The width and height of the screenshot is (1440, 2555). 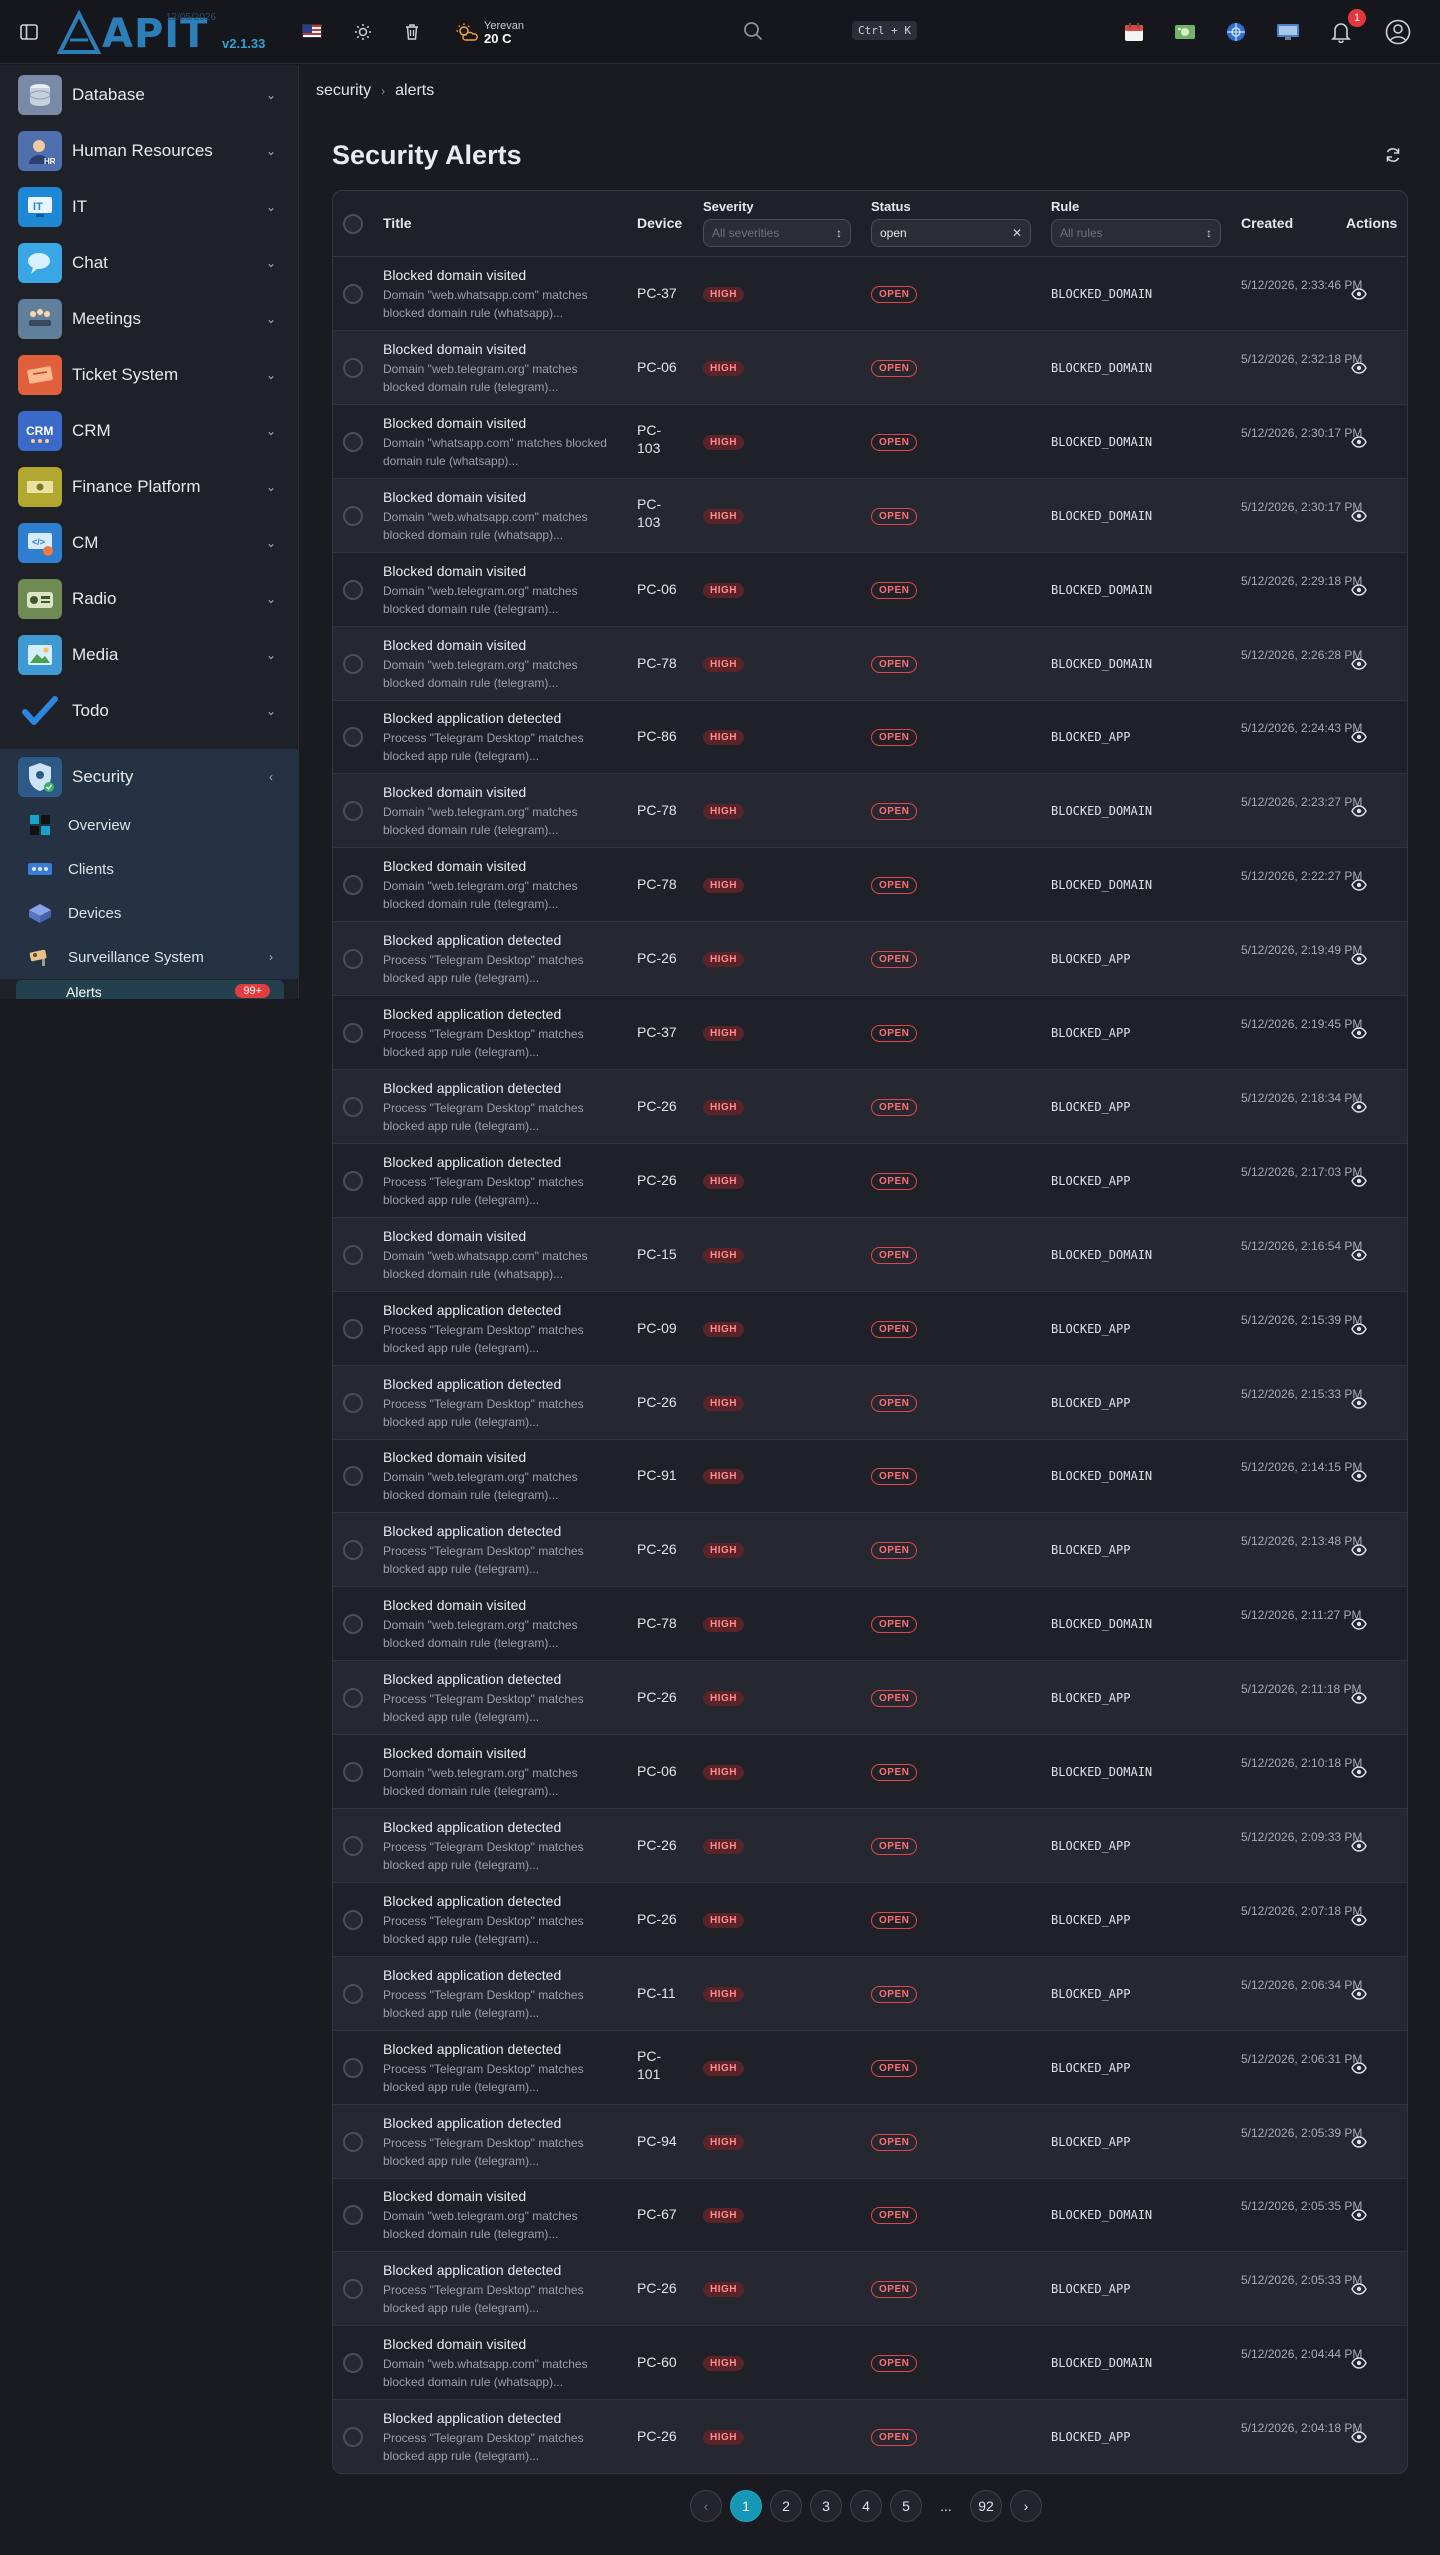 I want to click on page-button-1: 1, so click(x=746, y=2506).